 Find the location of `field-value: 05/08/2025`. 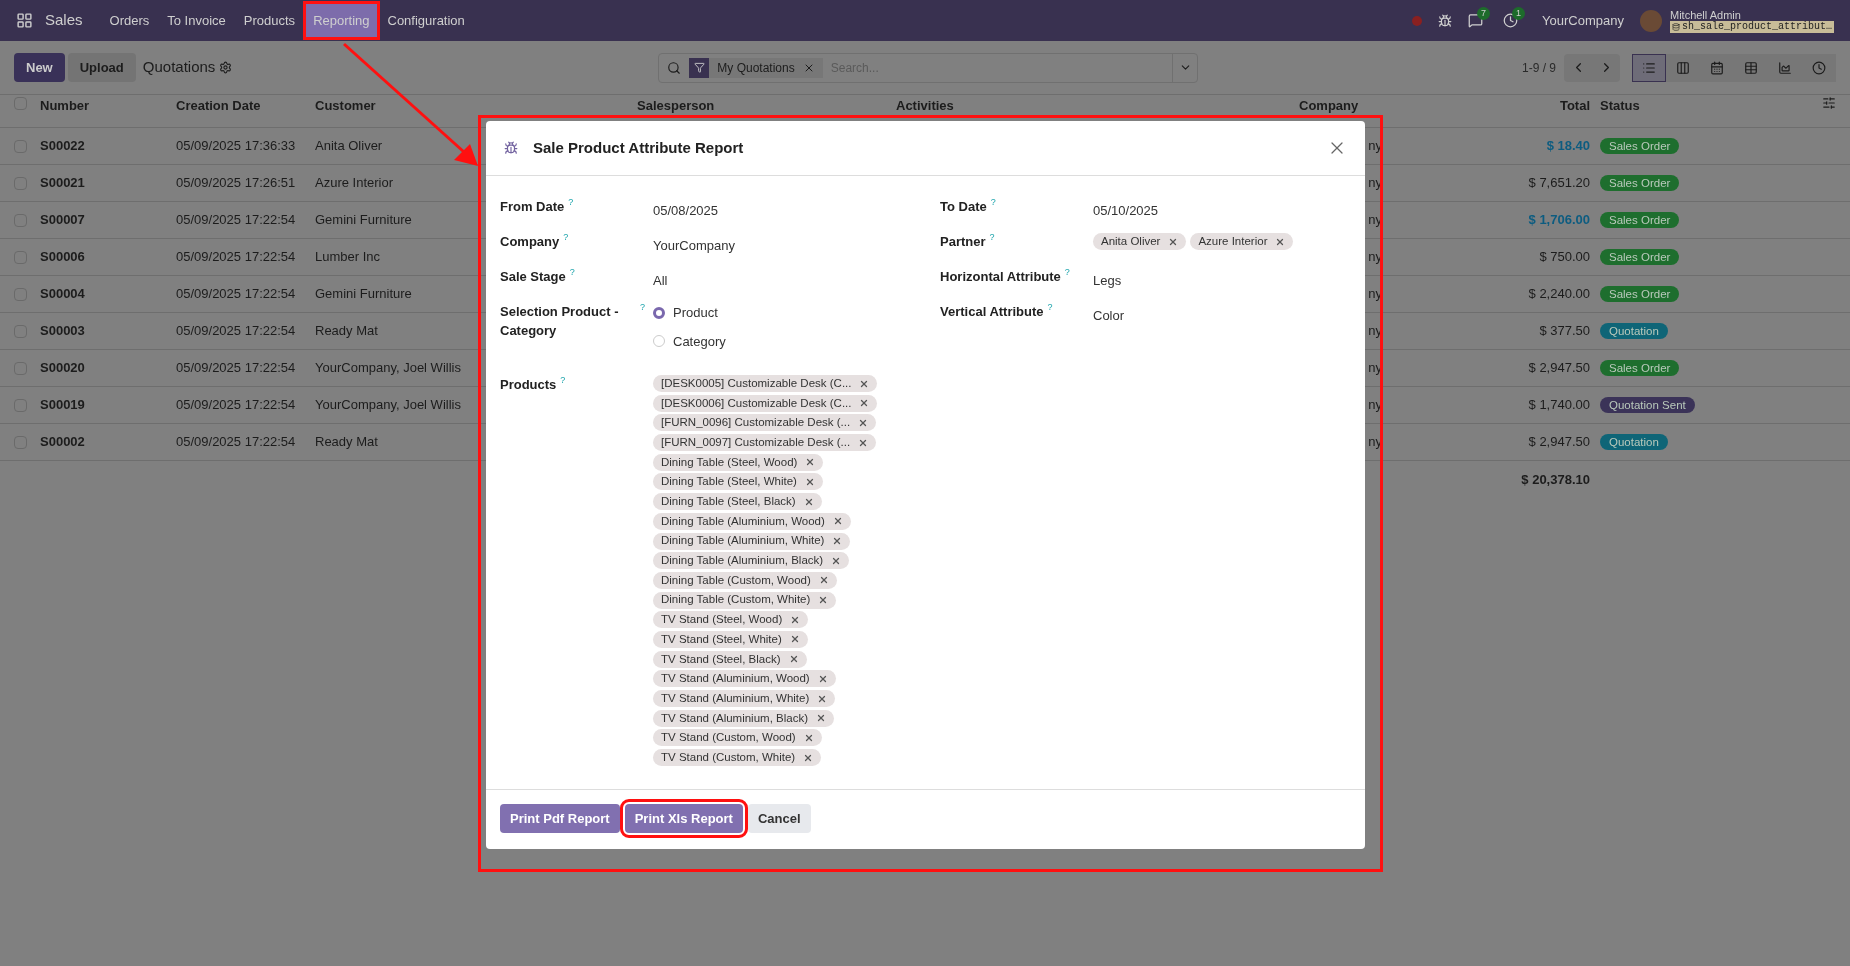

field-value: 05/08/2025 is located at coordinates (686, 210).